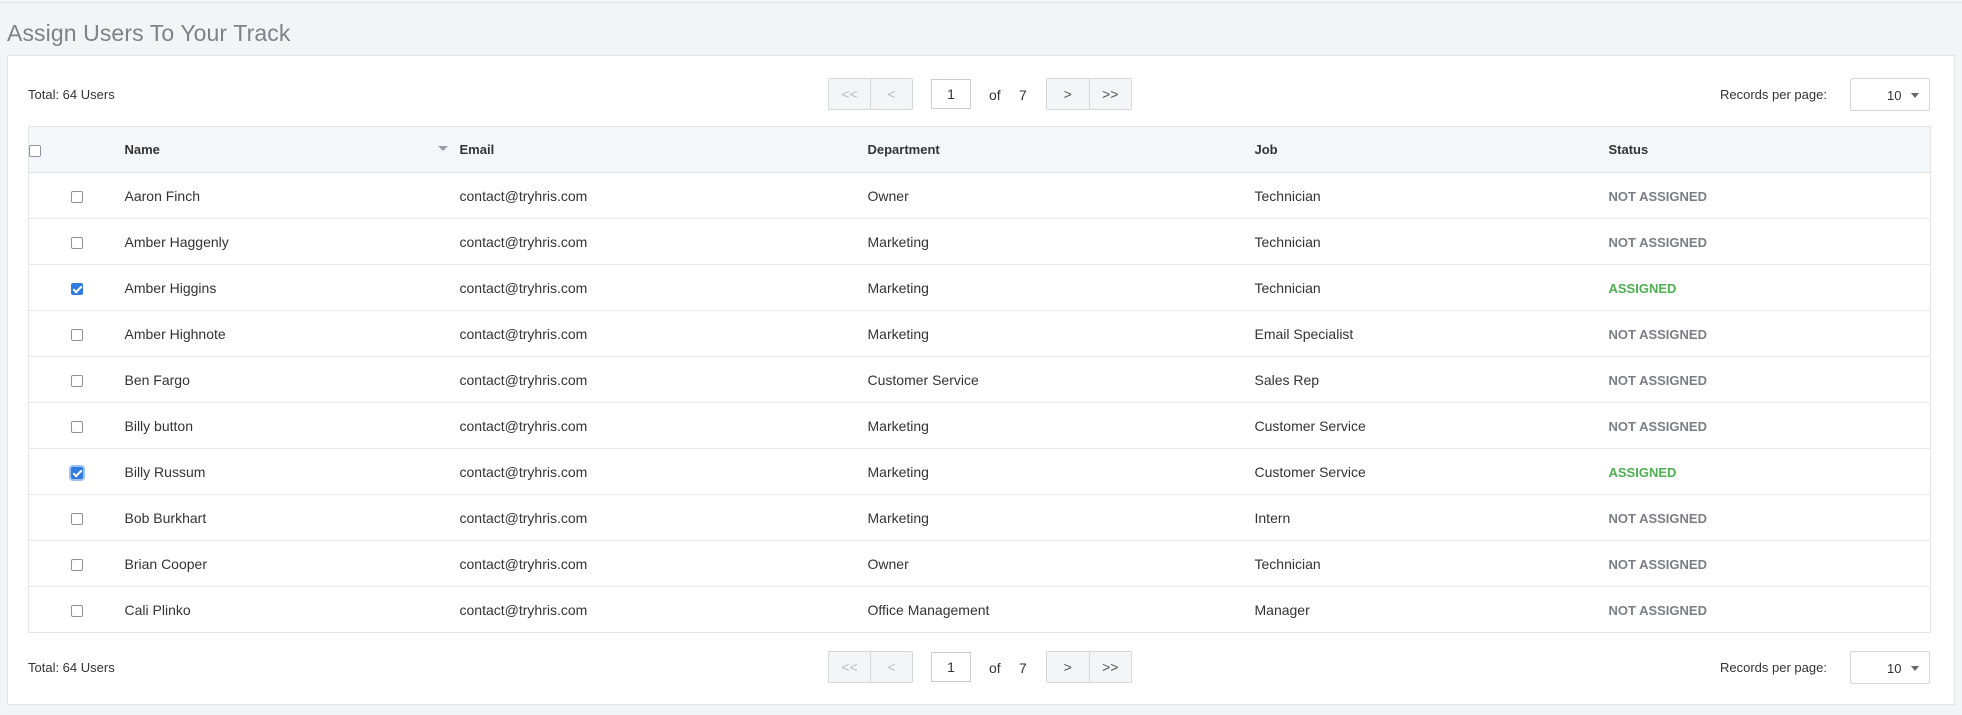  I want to click on cell-department: Owner, so click(1061, 195).